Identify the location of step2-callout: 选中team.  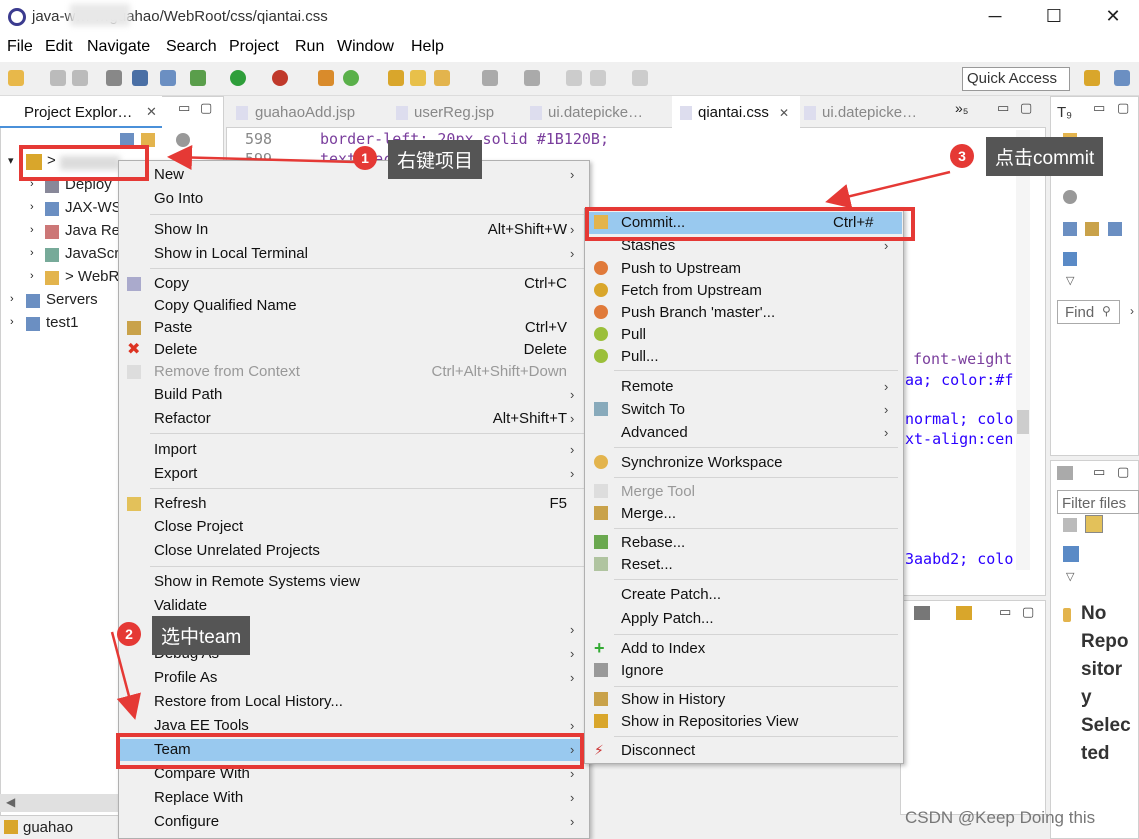
(201, 635).